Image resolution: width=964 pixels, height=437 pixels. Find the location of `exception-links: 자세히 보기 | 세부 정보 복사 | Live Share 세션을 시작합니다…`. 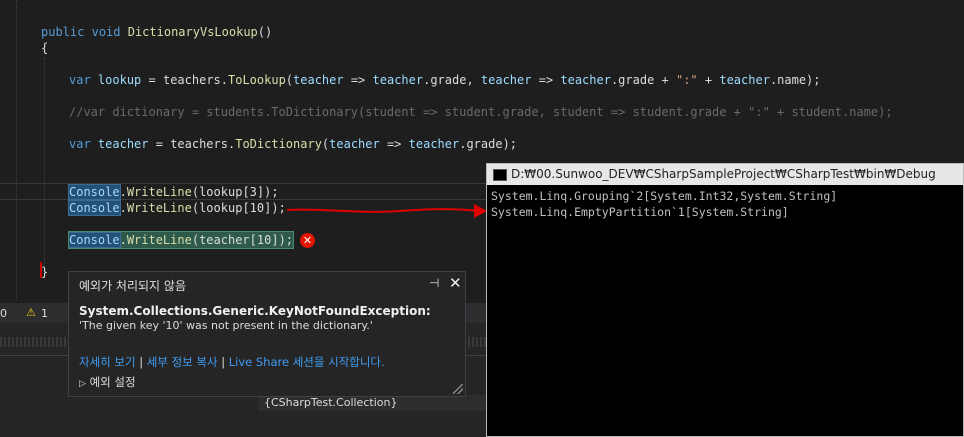

exception-links: 자세히 보기 | 세부 정보 복사 | Live Share 세션을 시작합니다… is located at coordinates (232, 362).